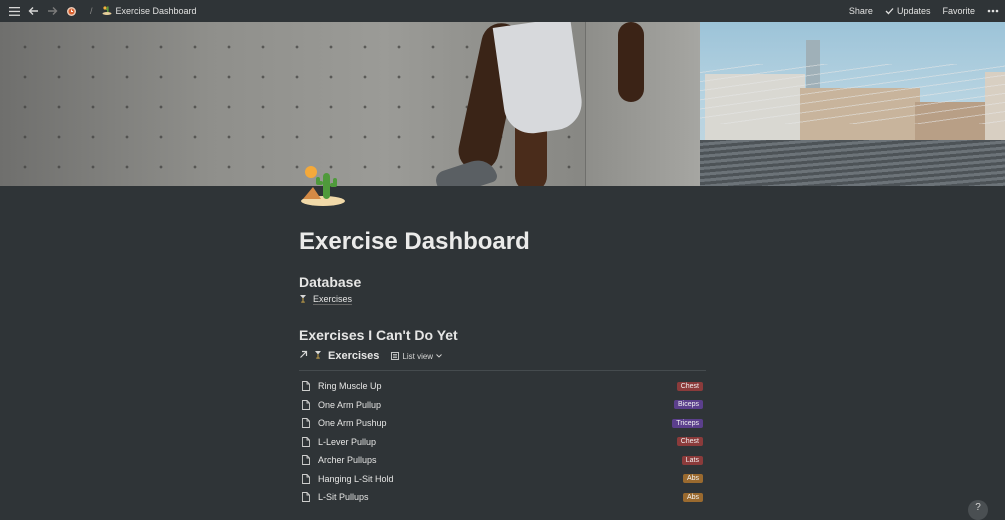 The width and height of the screenshot is (1005, 520). What do you see at coordinates (356, 478) in the screenshot?
I see `list-item-name: Hanging L-Sit Hold` at bounding box center [356, 478].